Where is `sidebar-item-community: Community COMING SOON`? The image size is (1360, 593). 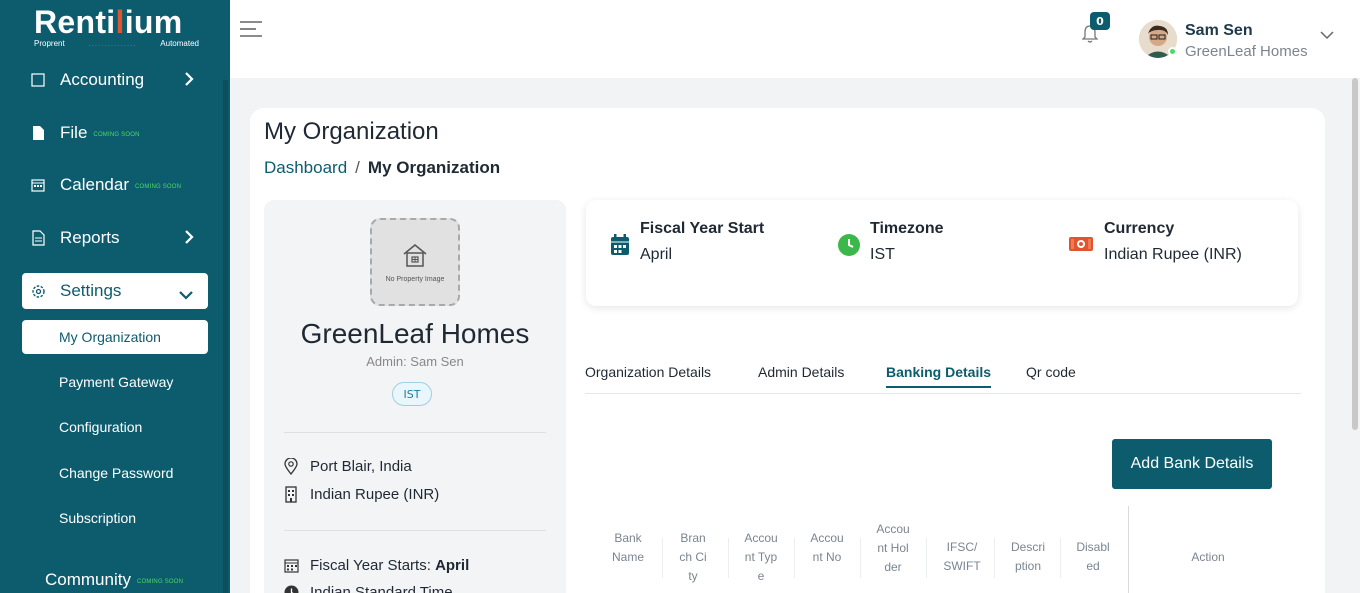
sidebar-item-community: Community COMING SOON is located at coordinates (130, 577).